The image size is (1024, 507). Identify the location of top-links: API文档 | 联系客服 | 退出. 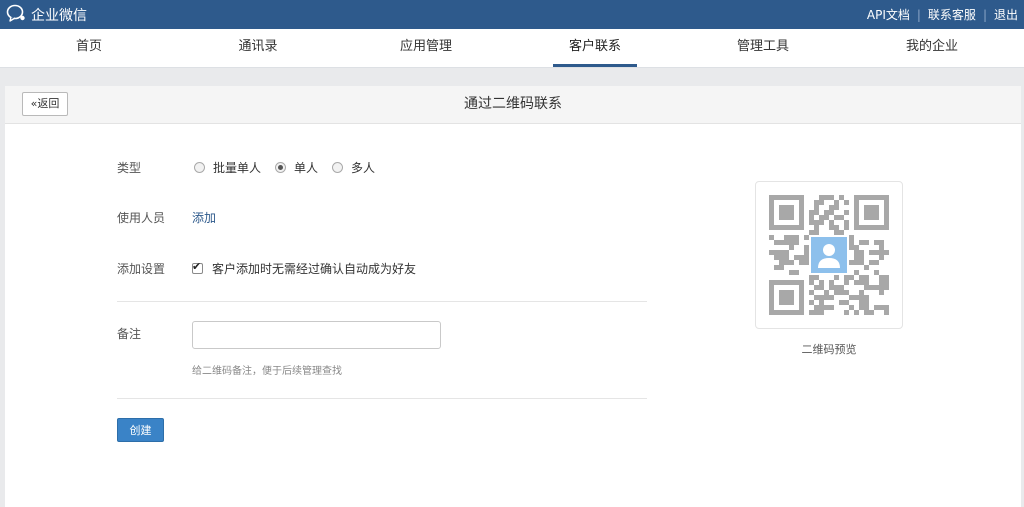
(942, 14).